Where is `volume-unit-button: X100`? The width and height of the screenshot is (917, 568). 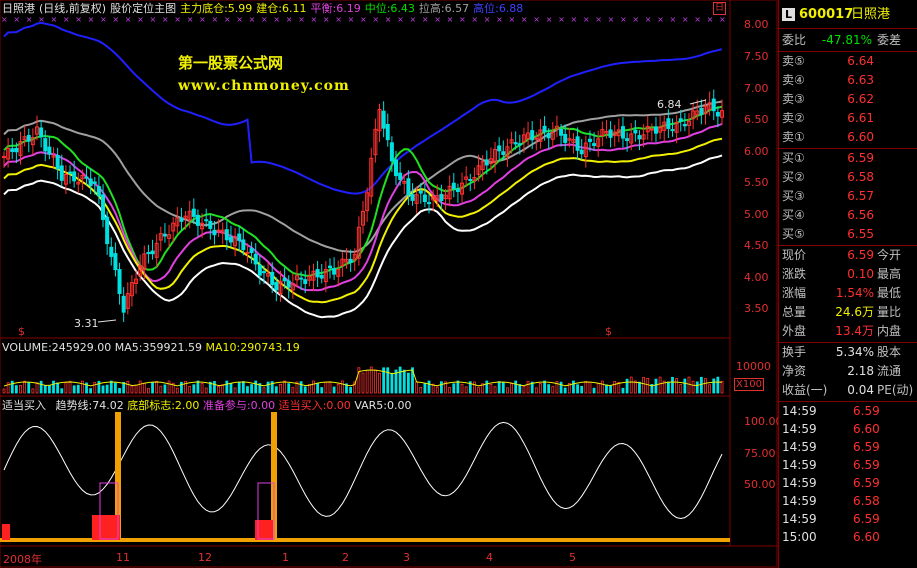
volume-unit-button: X100 is located at coordinates (749, 384).